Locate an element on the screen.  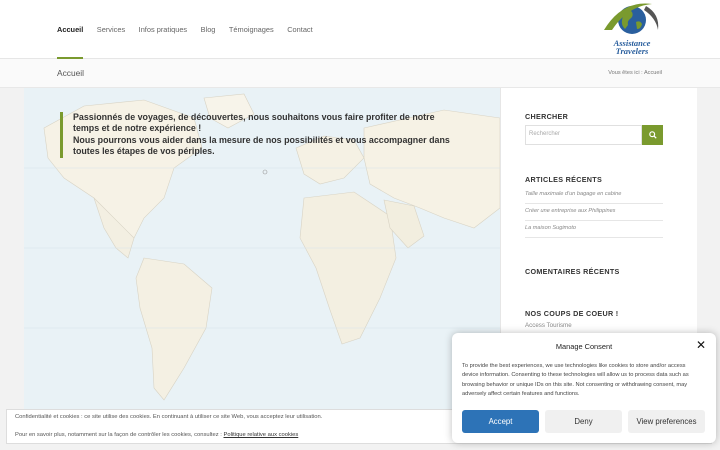
page-title: Accueil is located at coordinates (70, 73).